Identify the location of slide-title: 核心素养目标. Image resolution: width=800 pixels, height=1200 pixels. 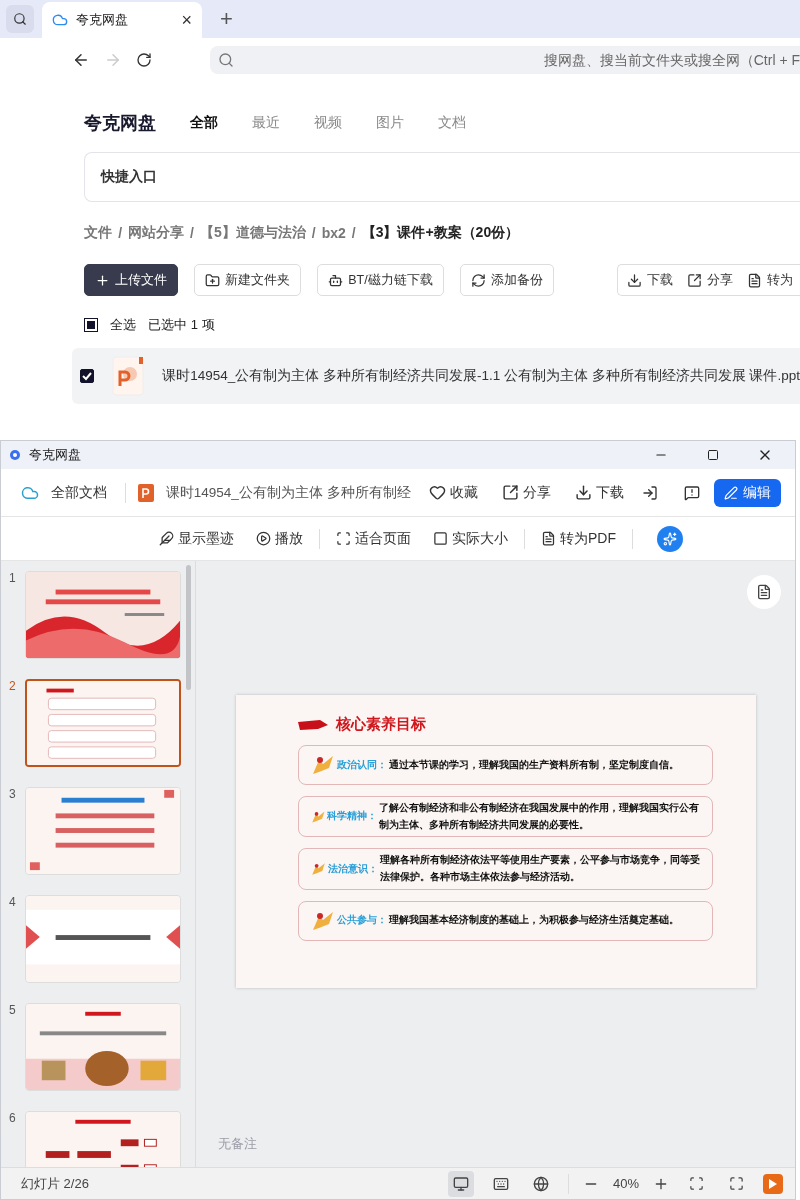
(380, 724).